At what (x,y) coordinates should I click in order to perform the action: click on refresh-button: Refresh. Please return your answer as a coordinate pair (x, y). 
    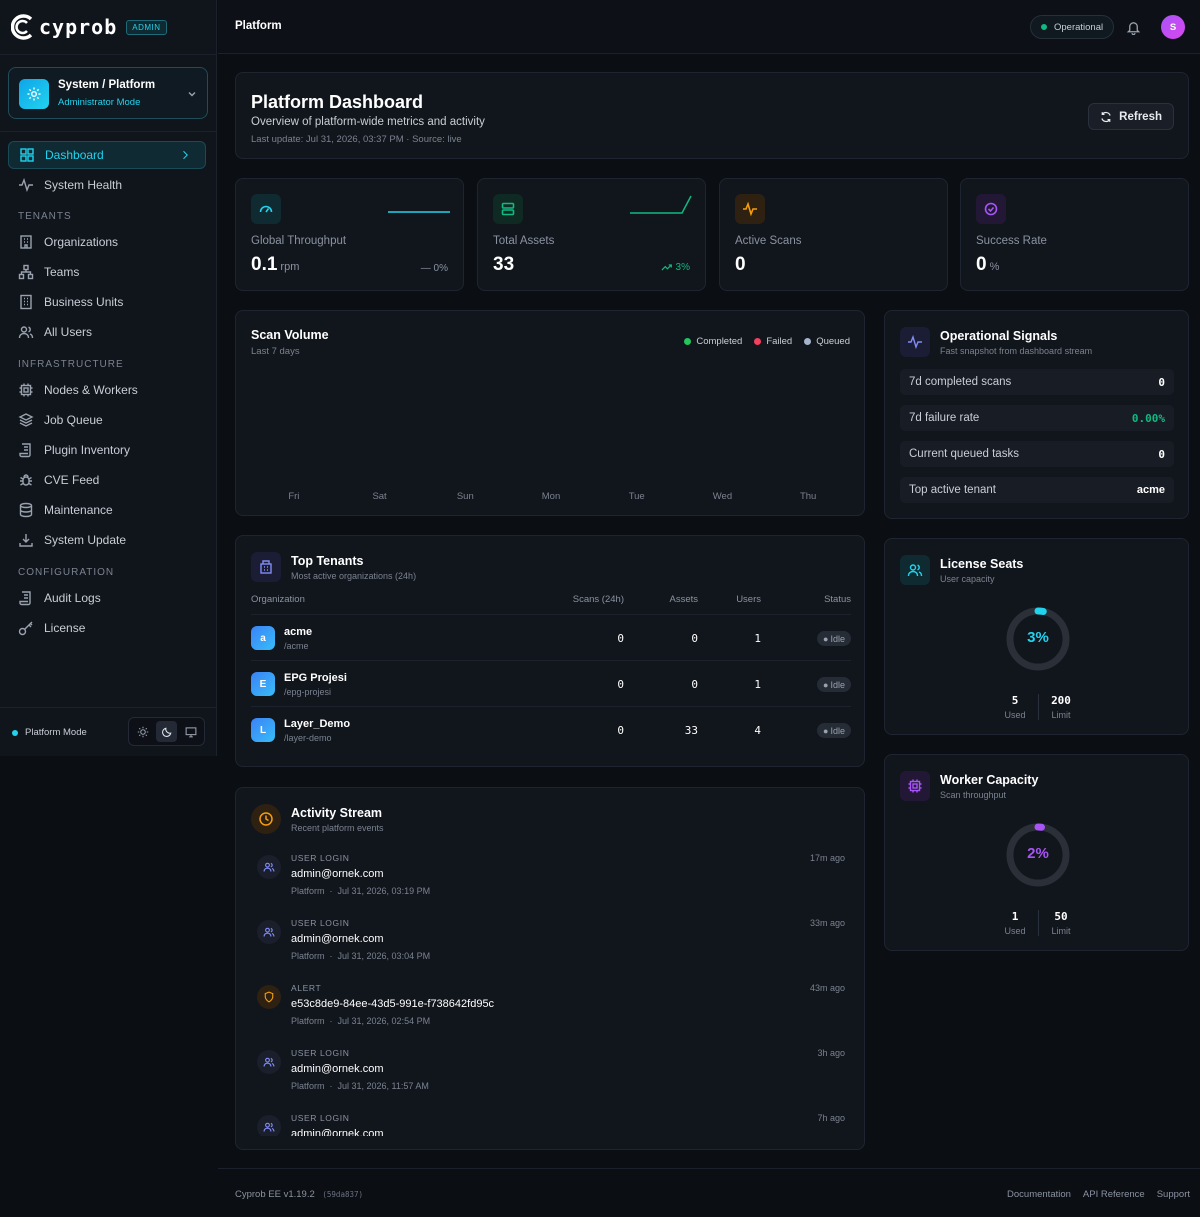
    Looking at the image, I should click on (1131, 116).